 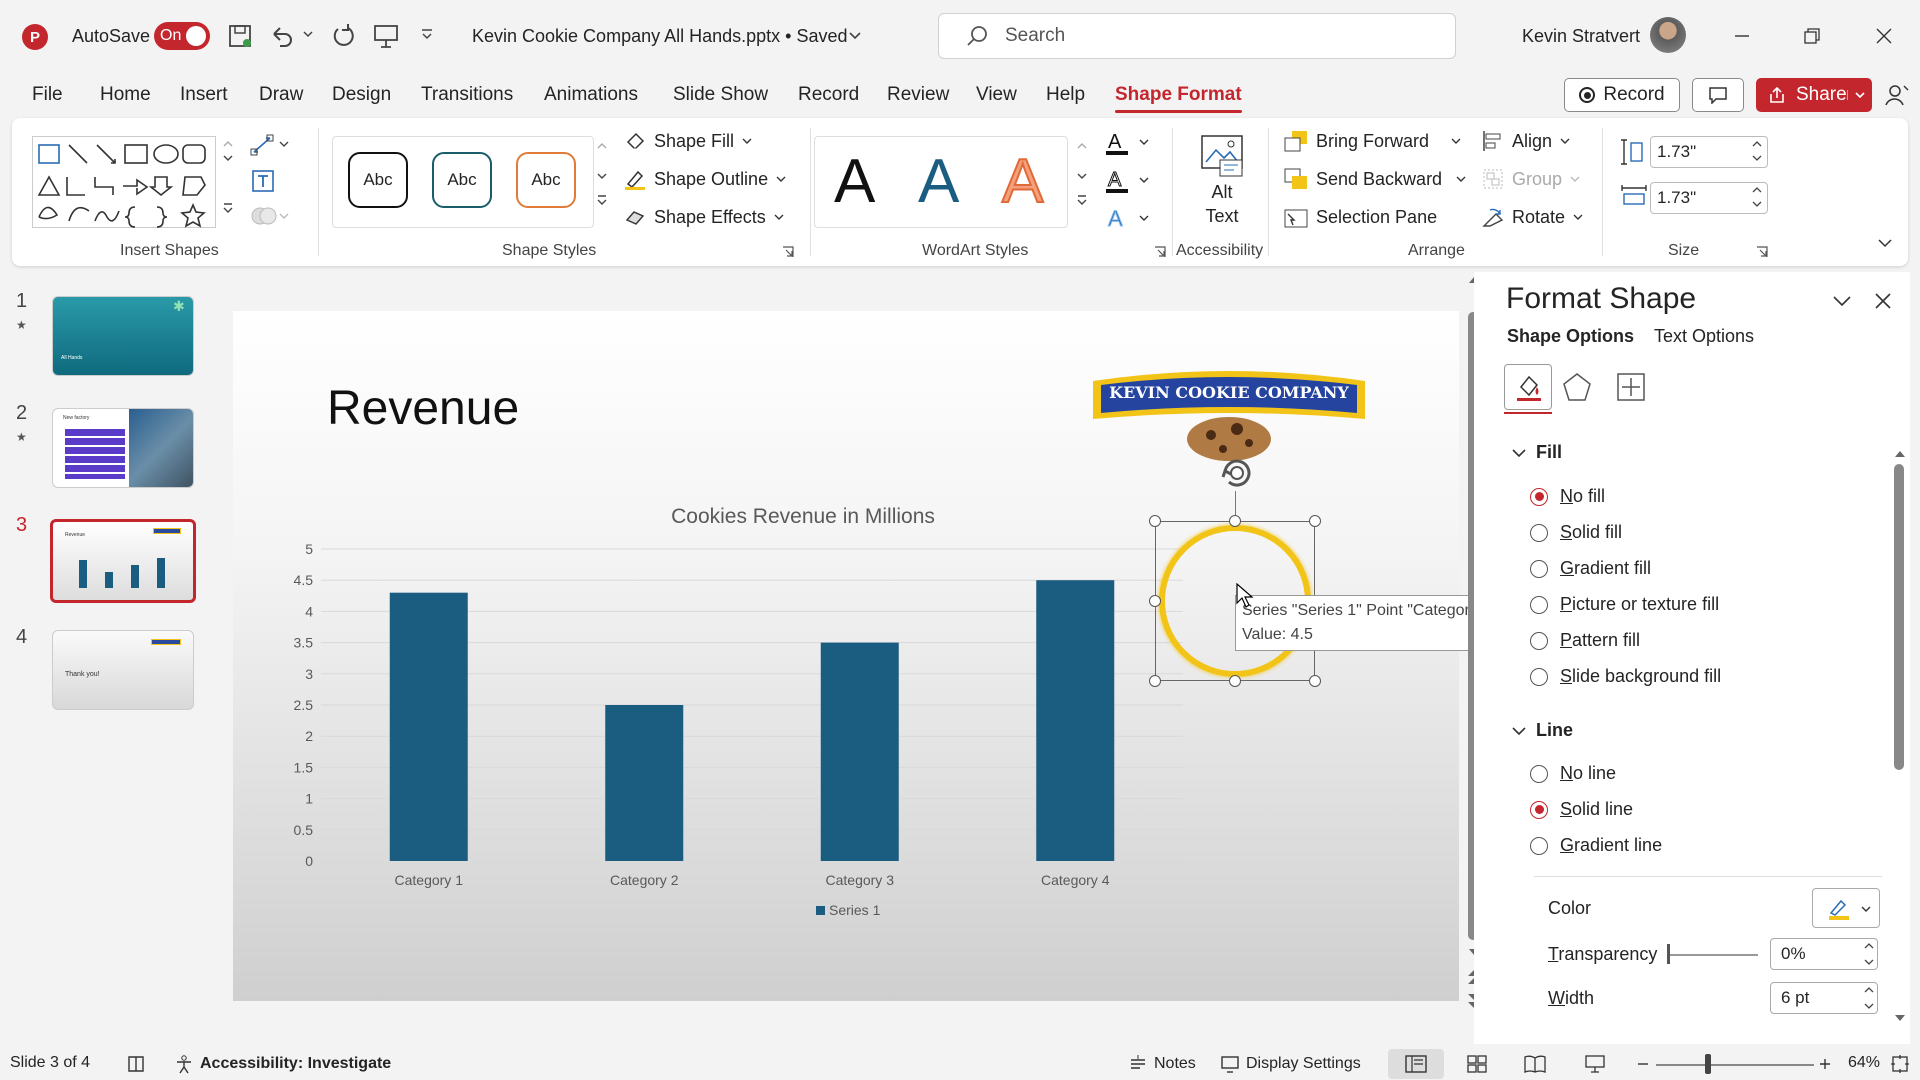 What do you see at coordinates (467, 95) in the screenshot?
I see `tab-transitions: Transitions` at bounding box center [467, 95].